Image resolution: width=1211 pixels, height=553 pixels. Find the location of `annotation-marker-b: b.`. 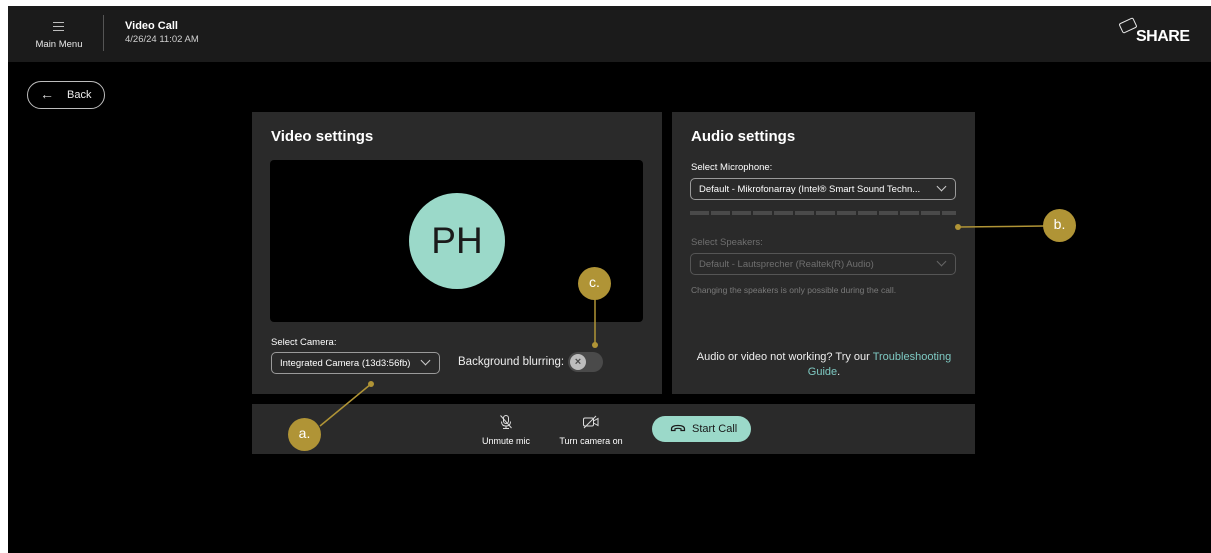

annotation-marker-b: b. is located at coordinates (1059, 225).